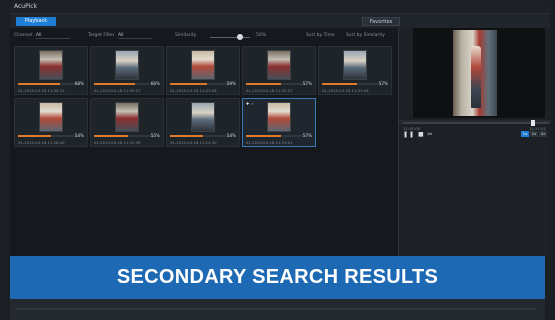  Describe the element at coordinates (41, 142) in the screenshot. I see `result-timestamp: 01-2015-04-18 11:28:40` at that location.